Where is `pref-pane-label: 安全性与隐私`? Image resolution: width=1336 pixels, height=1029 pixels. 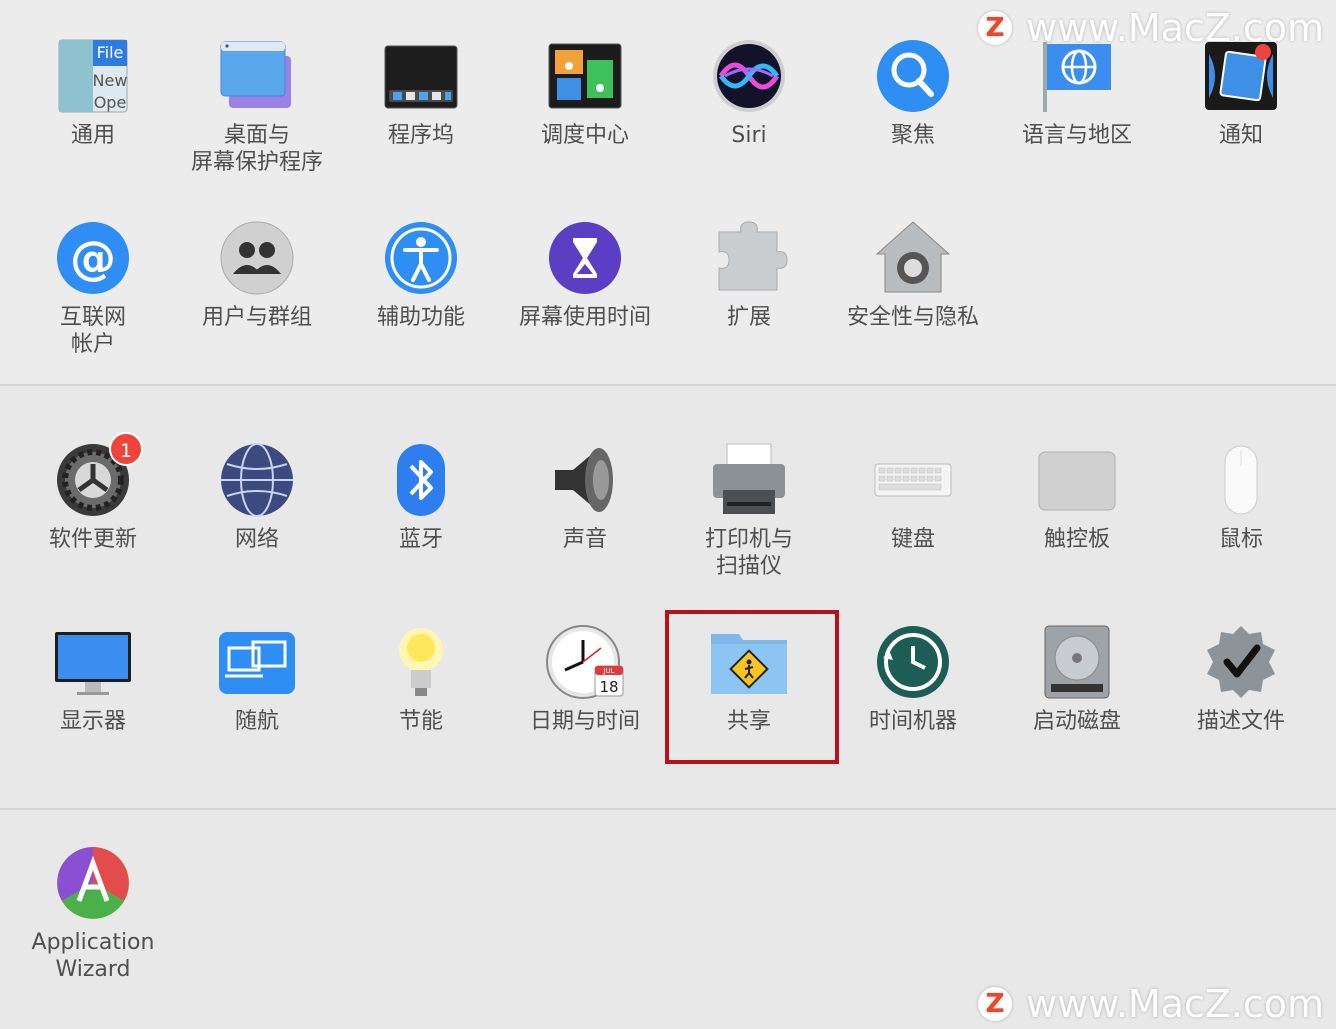
pref-pane-label: 安全性与隐私 is located at coordinates (912, 317).